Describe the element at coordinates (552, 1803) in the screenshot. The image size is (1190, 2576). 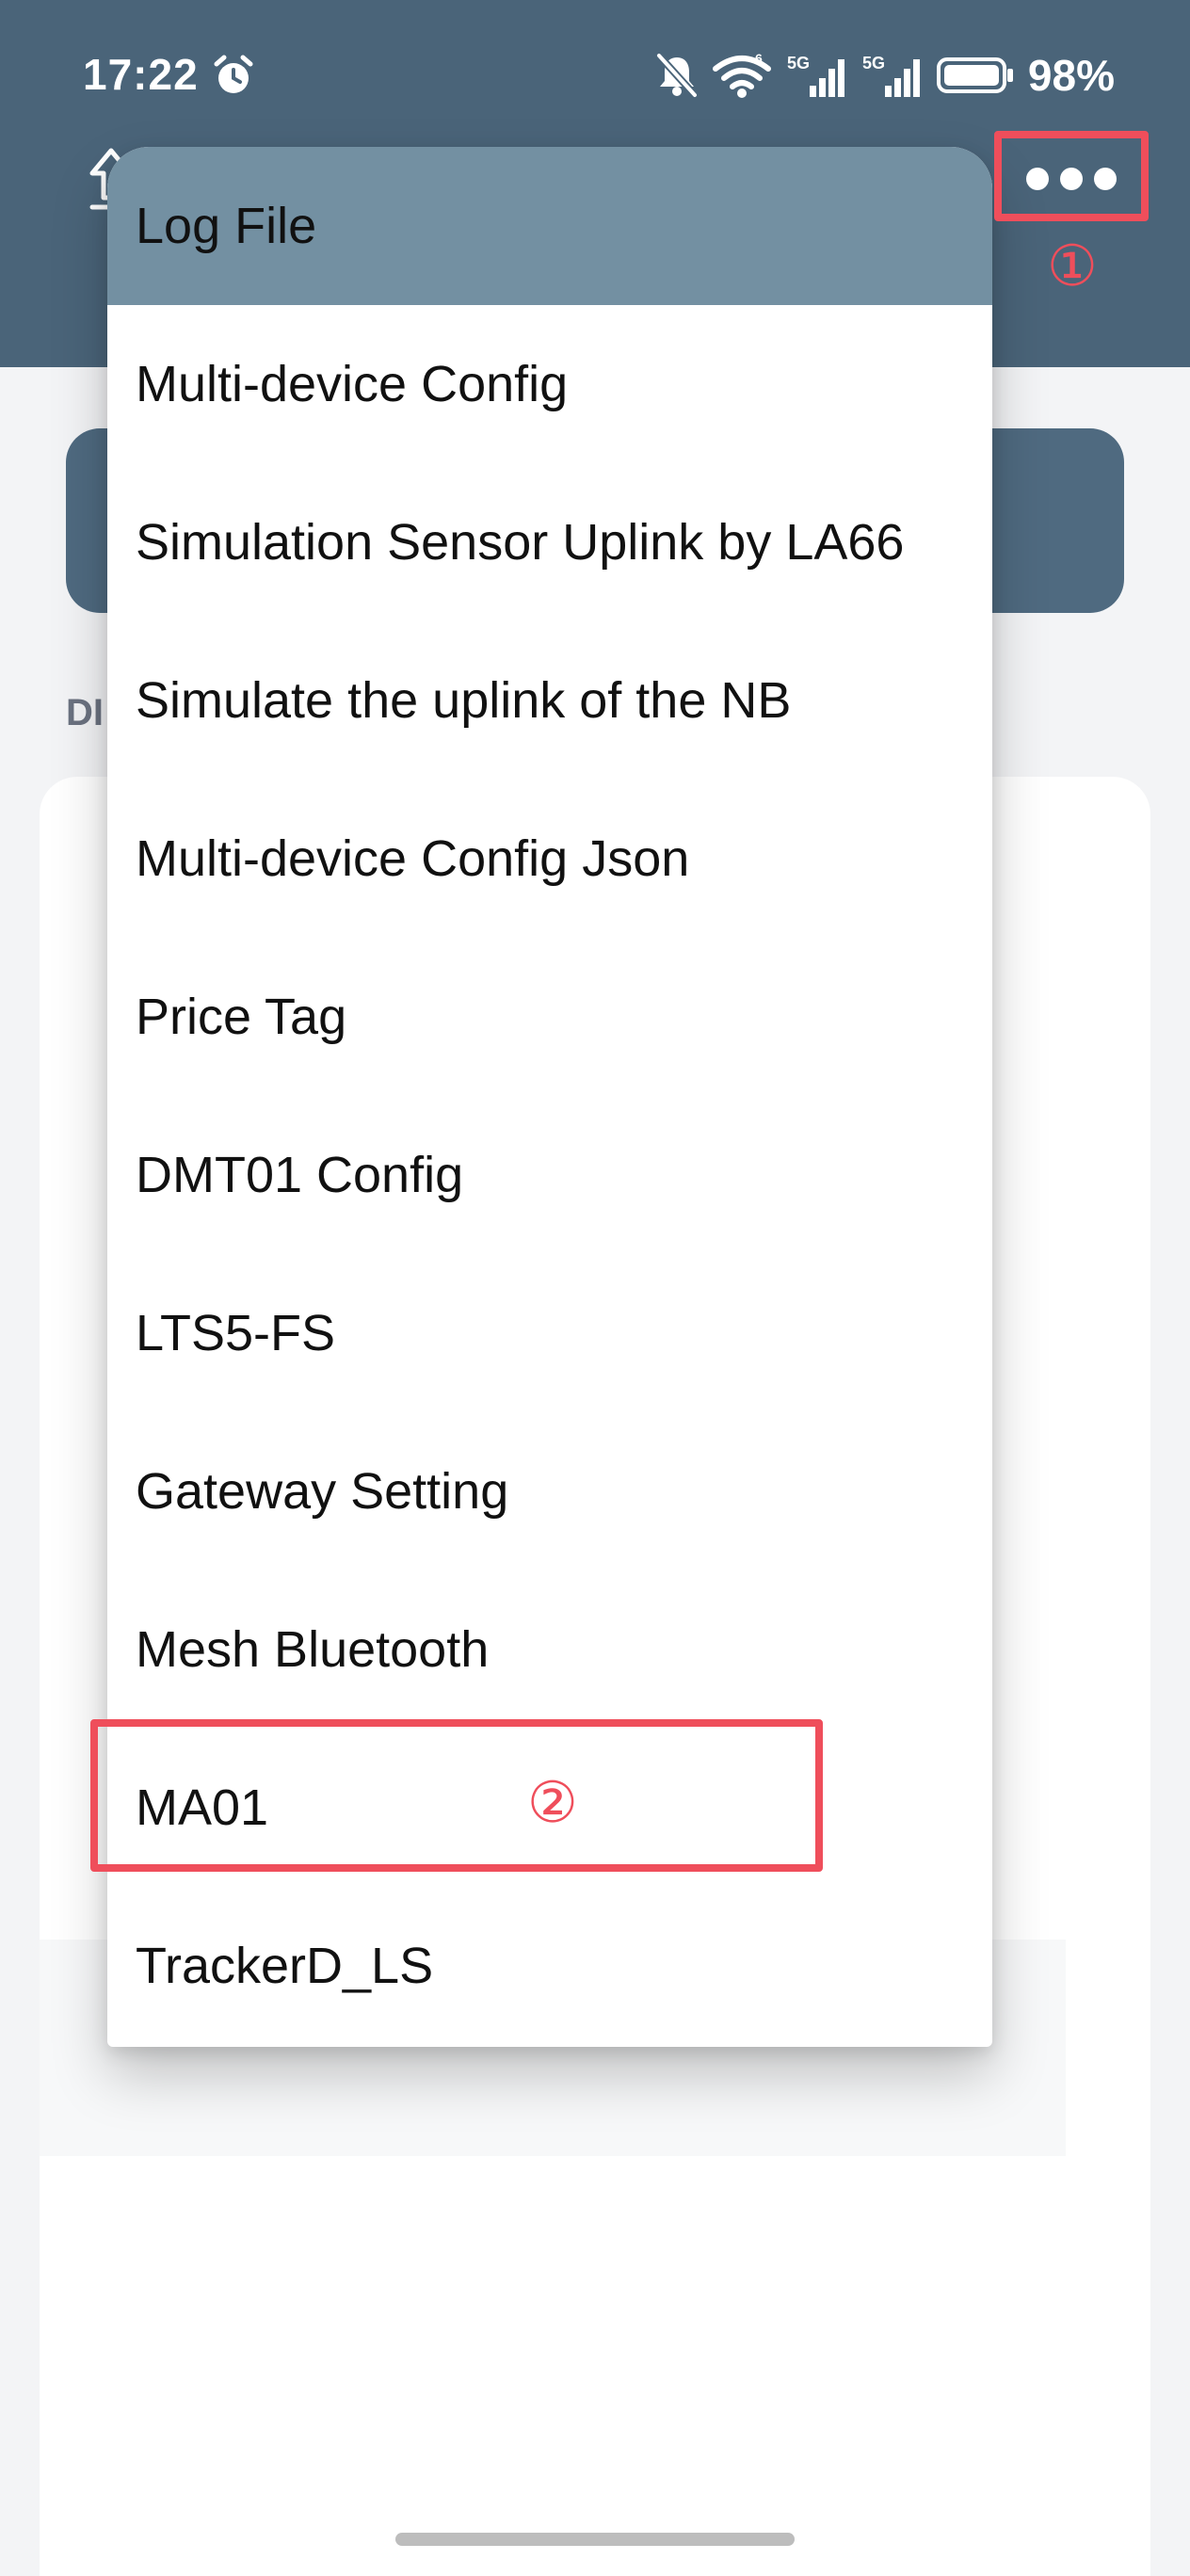
I see `annotation-number-two: ②` at that location.